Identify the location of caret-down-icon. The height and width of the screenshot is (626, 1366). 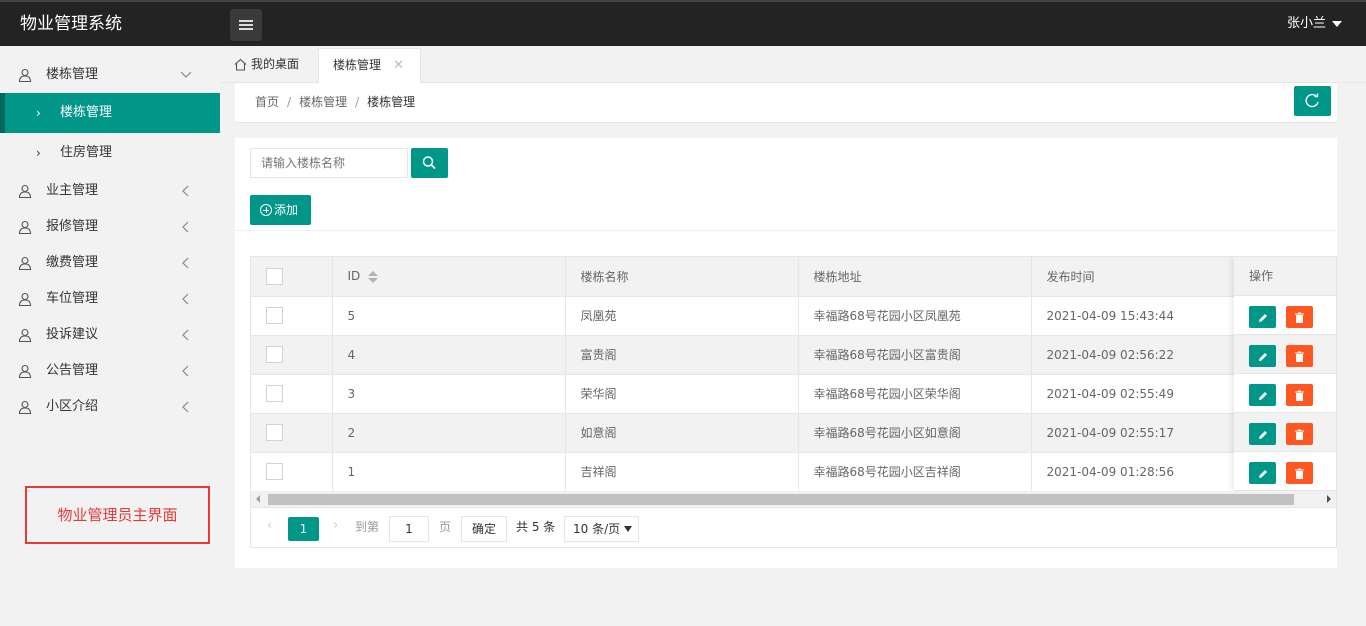
(1337, 23).